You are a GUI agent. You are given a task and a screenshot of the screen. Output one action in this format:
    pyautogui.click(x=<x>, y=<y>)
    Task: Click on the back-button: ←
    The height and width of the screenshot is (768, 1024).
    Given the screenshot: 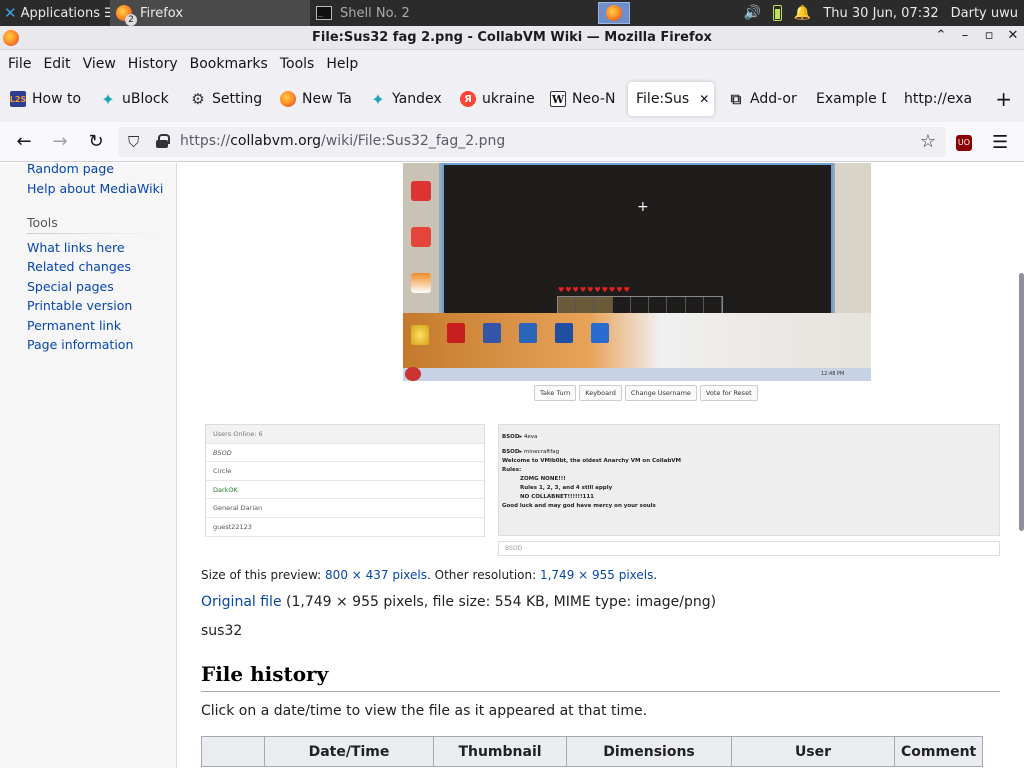 What is the action you would take?
    pyautogui.click(x=24, y=142)
    